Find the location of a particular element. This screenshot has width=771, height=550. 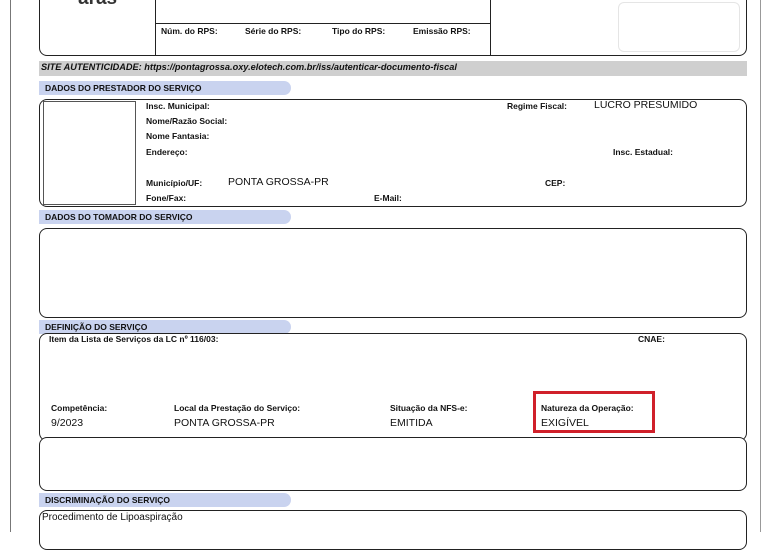

cep-label: CEP: is located at coordinates (555, 183).